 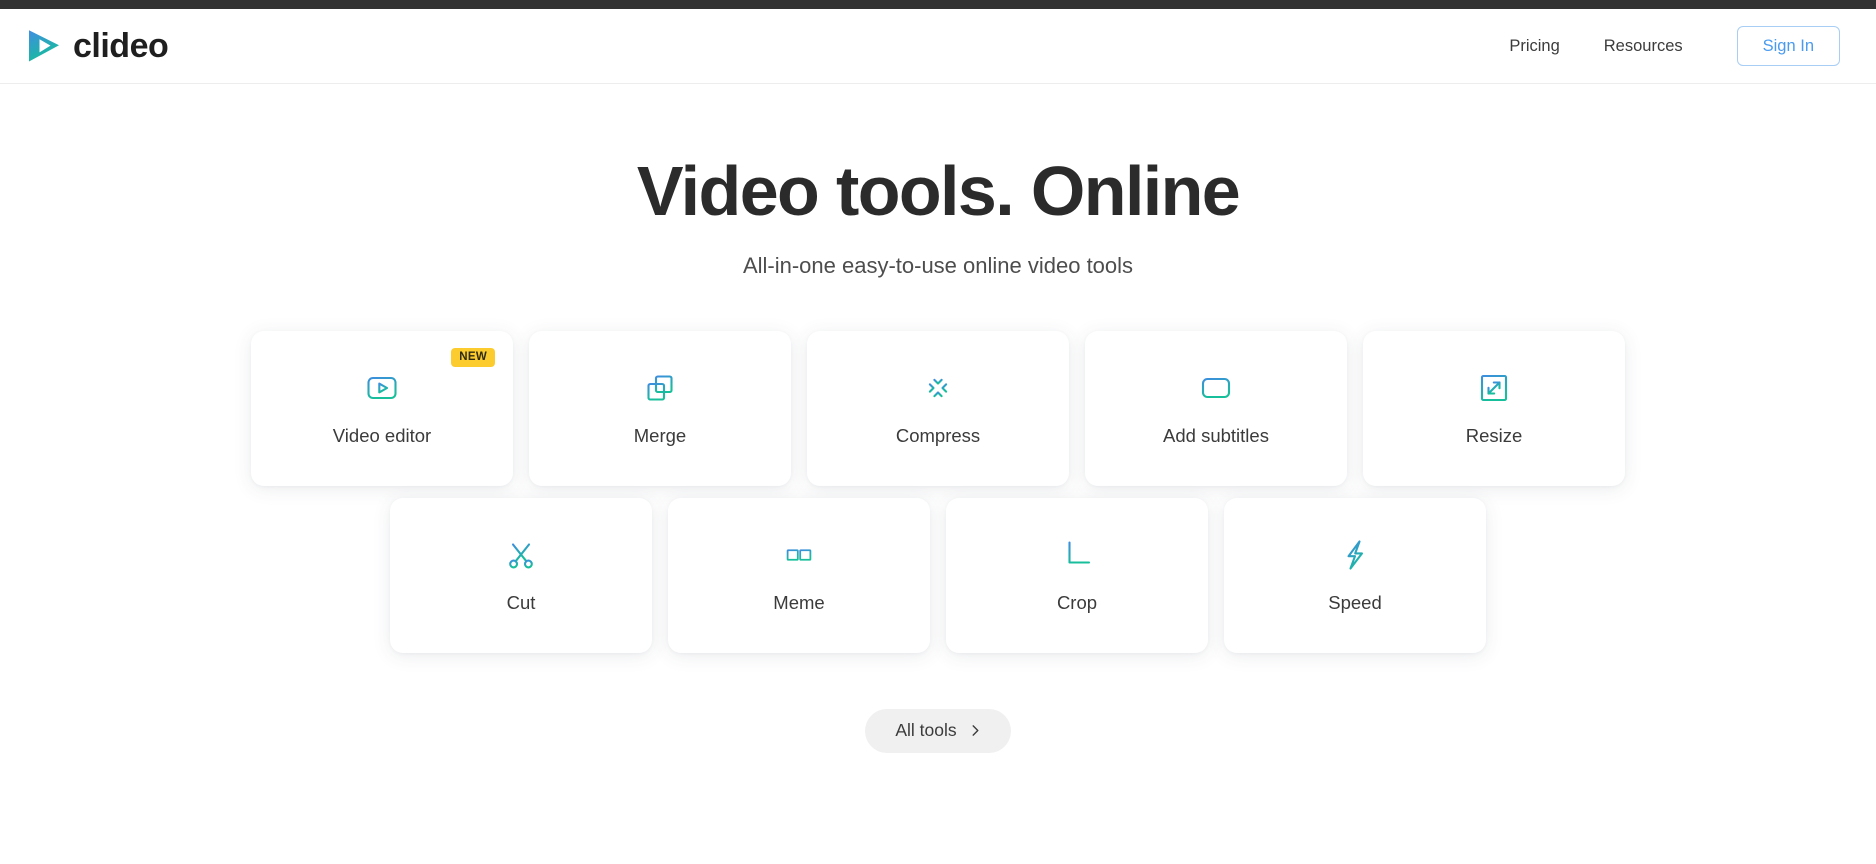 I want to click on tool-label: Cut, so click(x=521, y=603).